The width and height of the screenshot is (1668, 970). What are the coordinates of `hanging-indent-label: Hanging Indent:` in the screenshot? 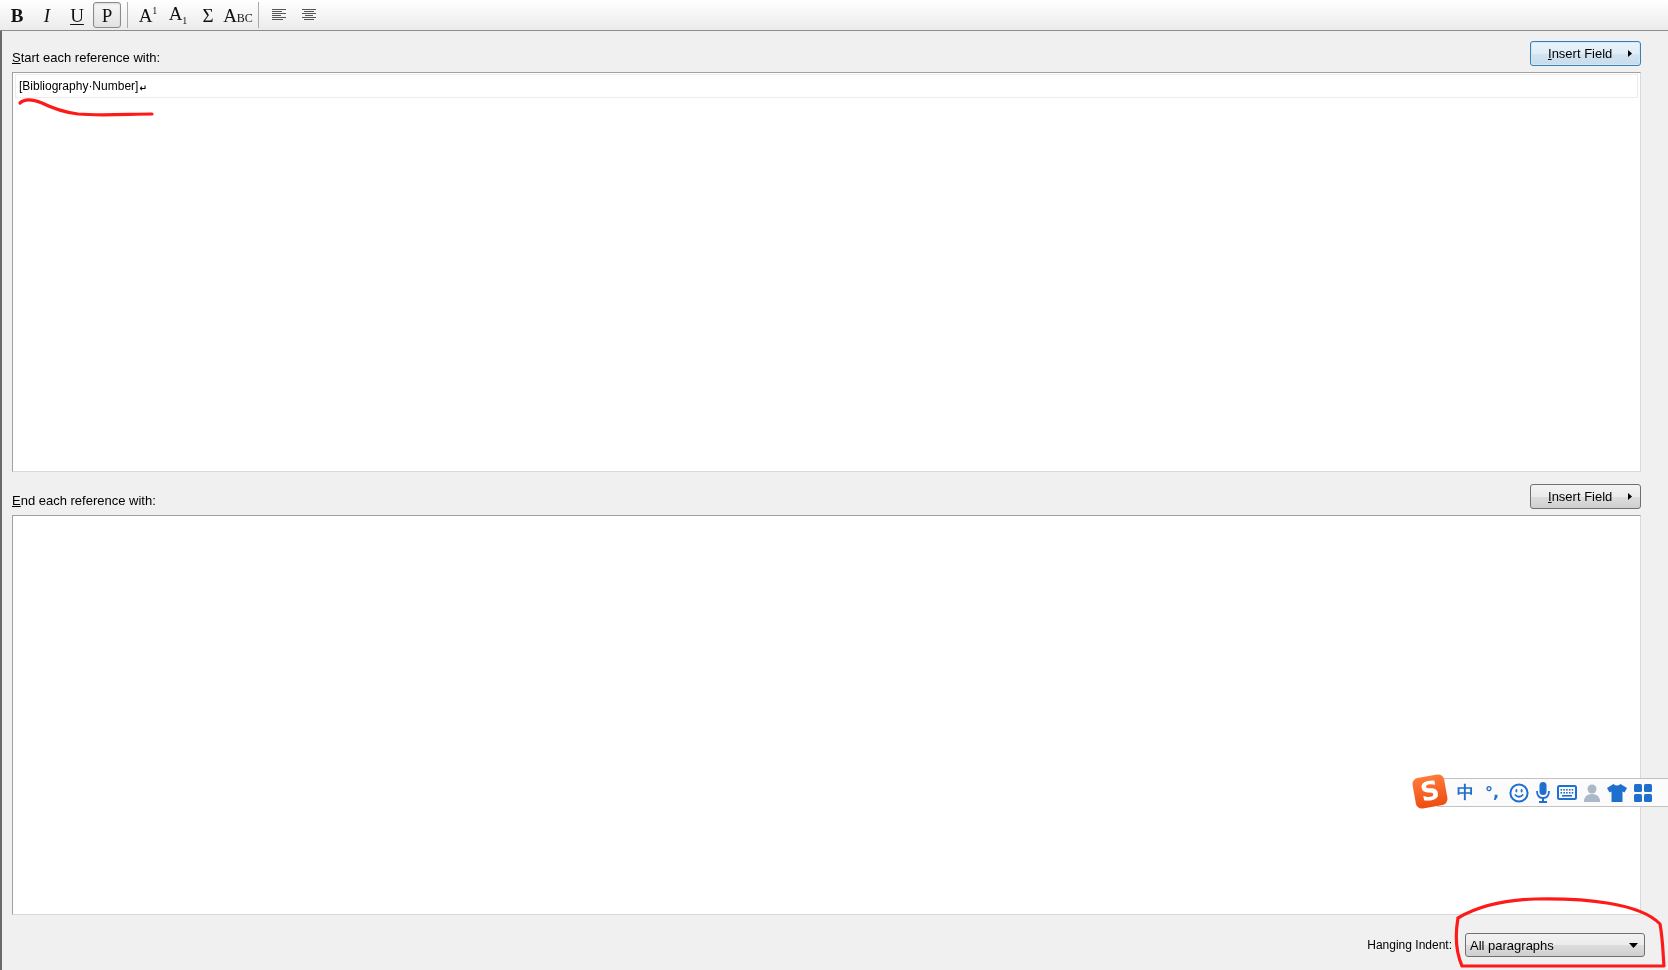 It's located at (1409, 945).